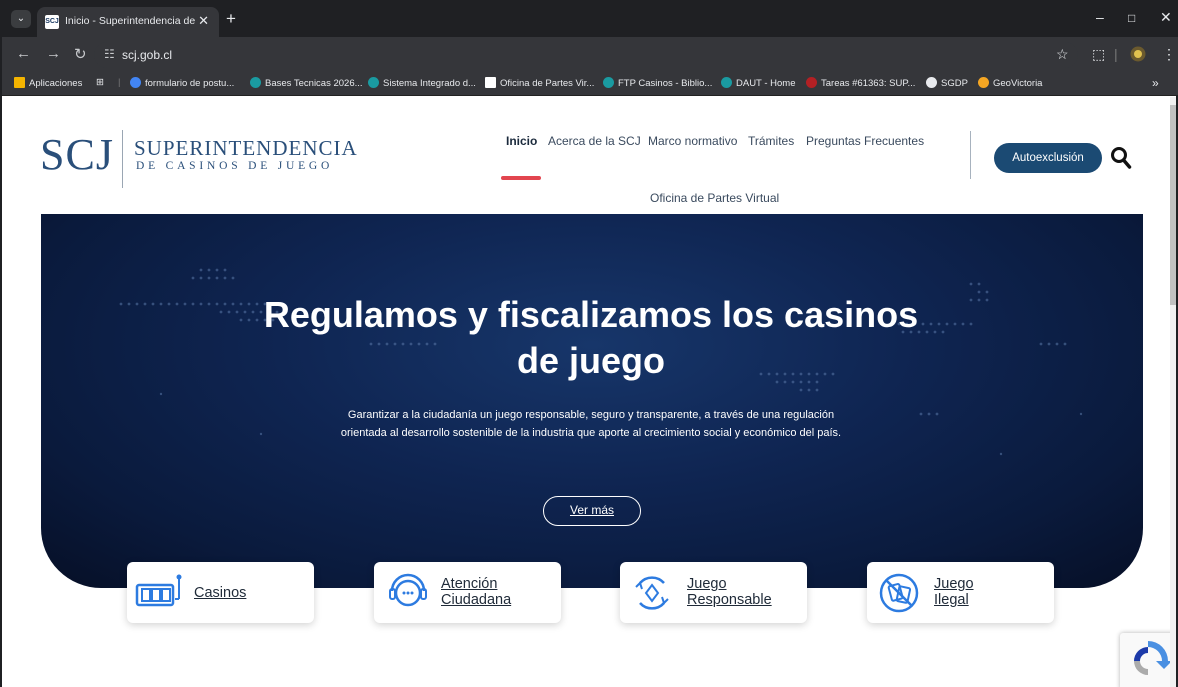  What do you see at coordinates (1100, 17) in the screenshot?
I see `minimize-icon: –` at bounding box center [1100, 17].